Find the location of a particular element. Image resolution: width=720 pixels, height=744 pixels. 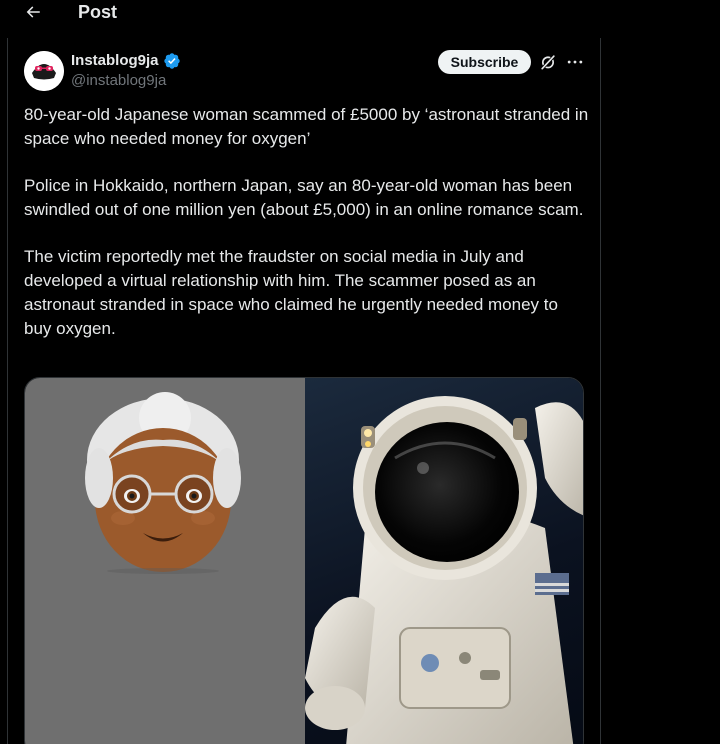

back-button is located at coordinates (33, 12).